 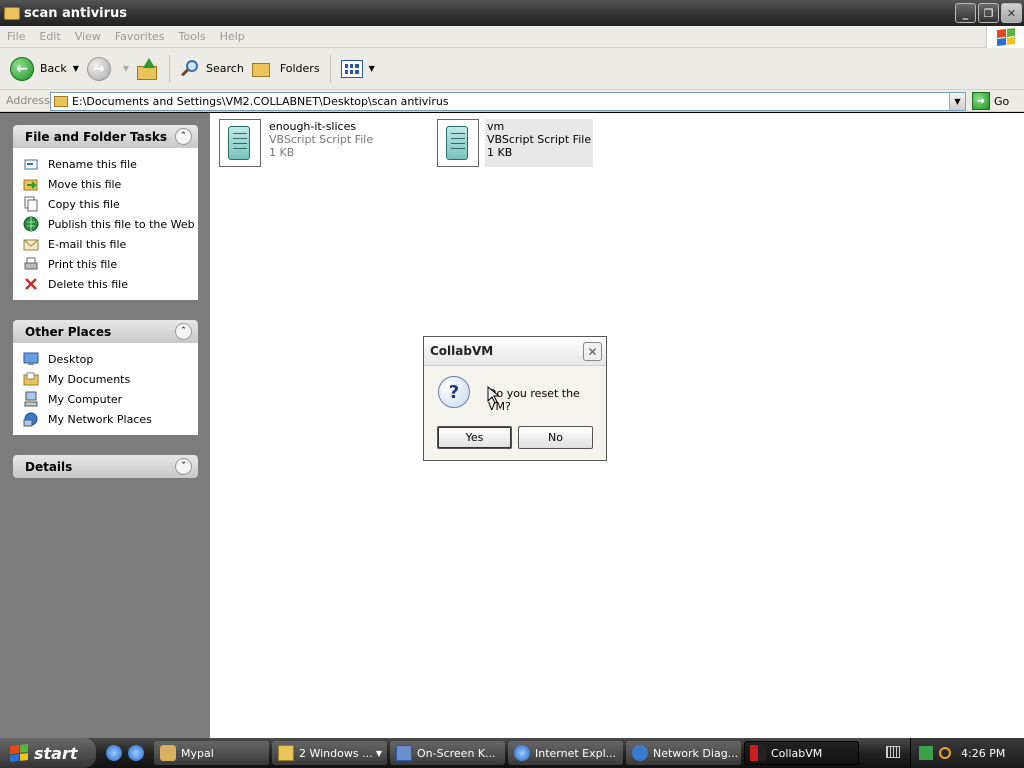 I want to click on windows-flag-icon, so click(x=19, y=753).